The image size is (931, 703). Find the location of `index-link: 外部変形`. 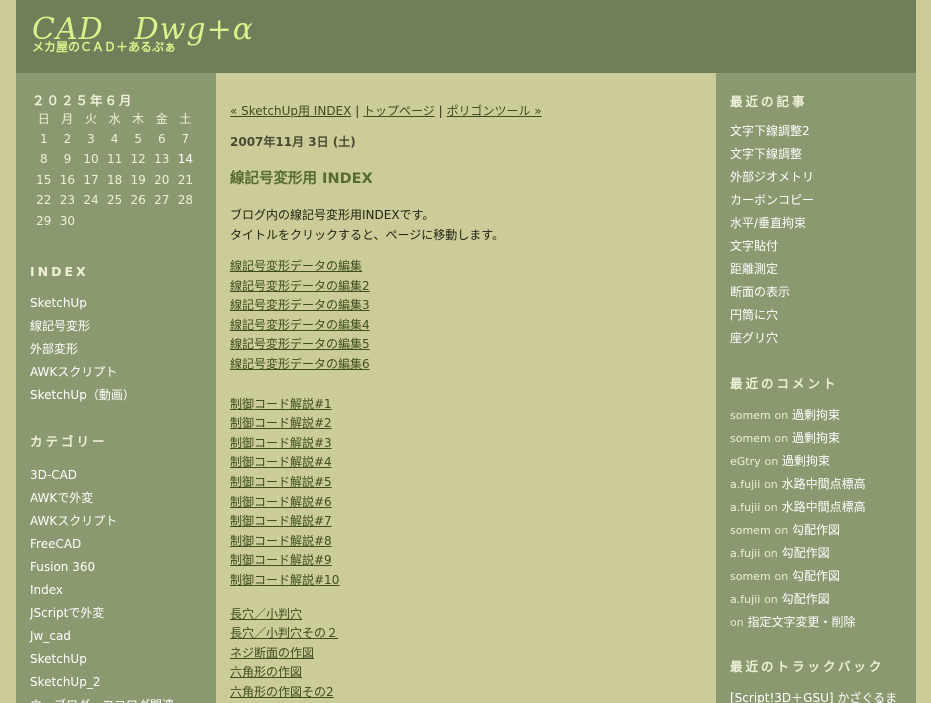

index-link: 外部変形 is located at coordinates (82, 349).